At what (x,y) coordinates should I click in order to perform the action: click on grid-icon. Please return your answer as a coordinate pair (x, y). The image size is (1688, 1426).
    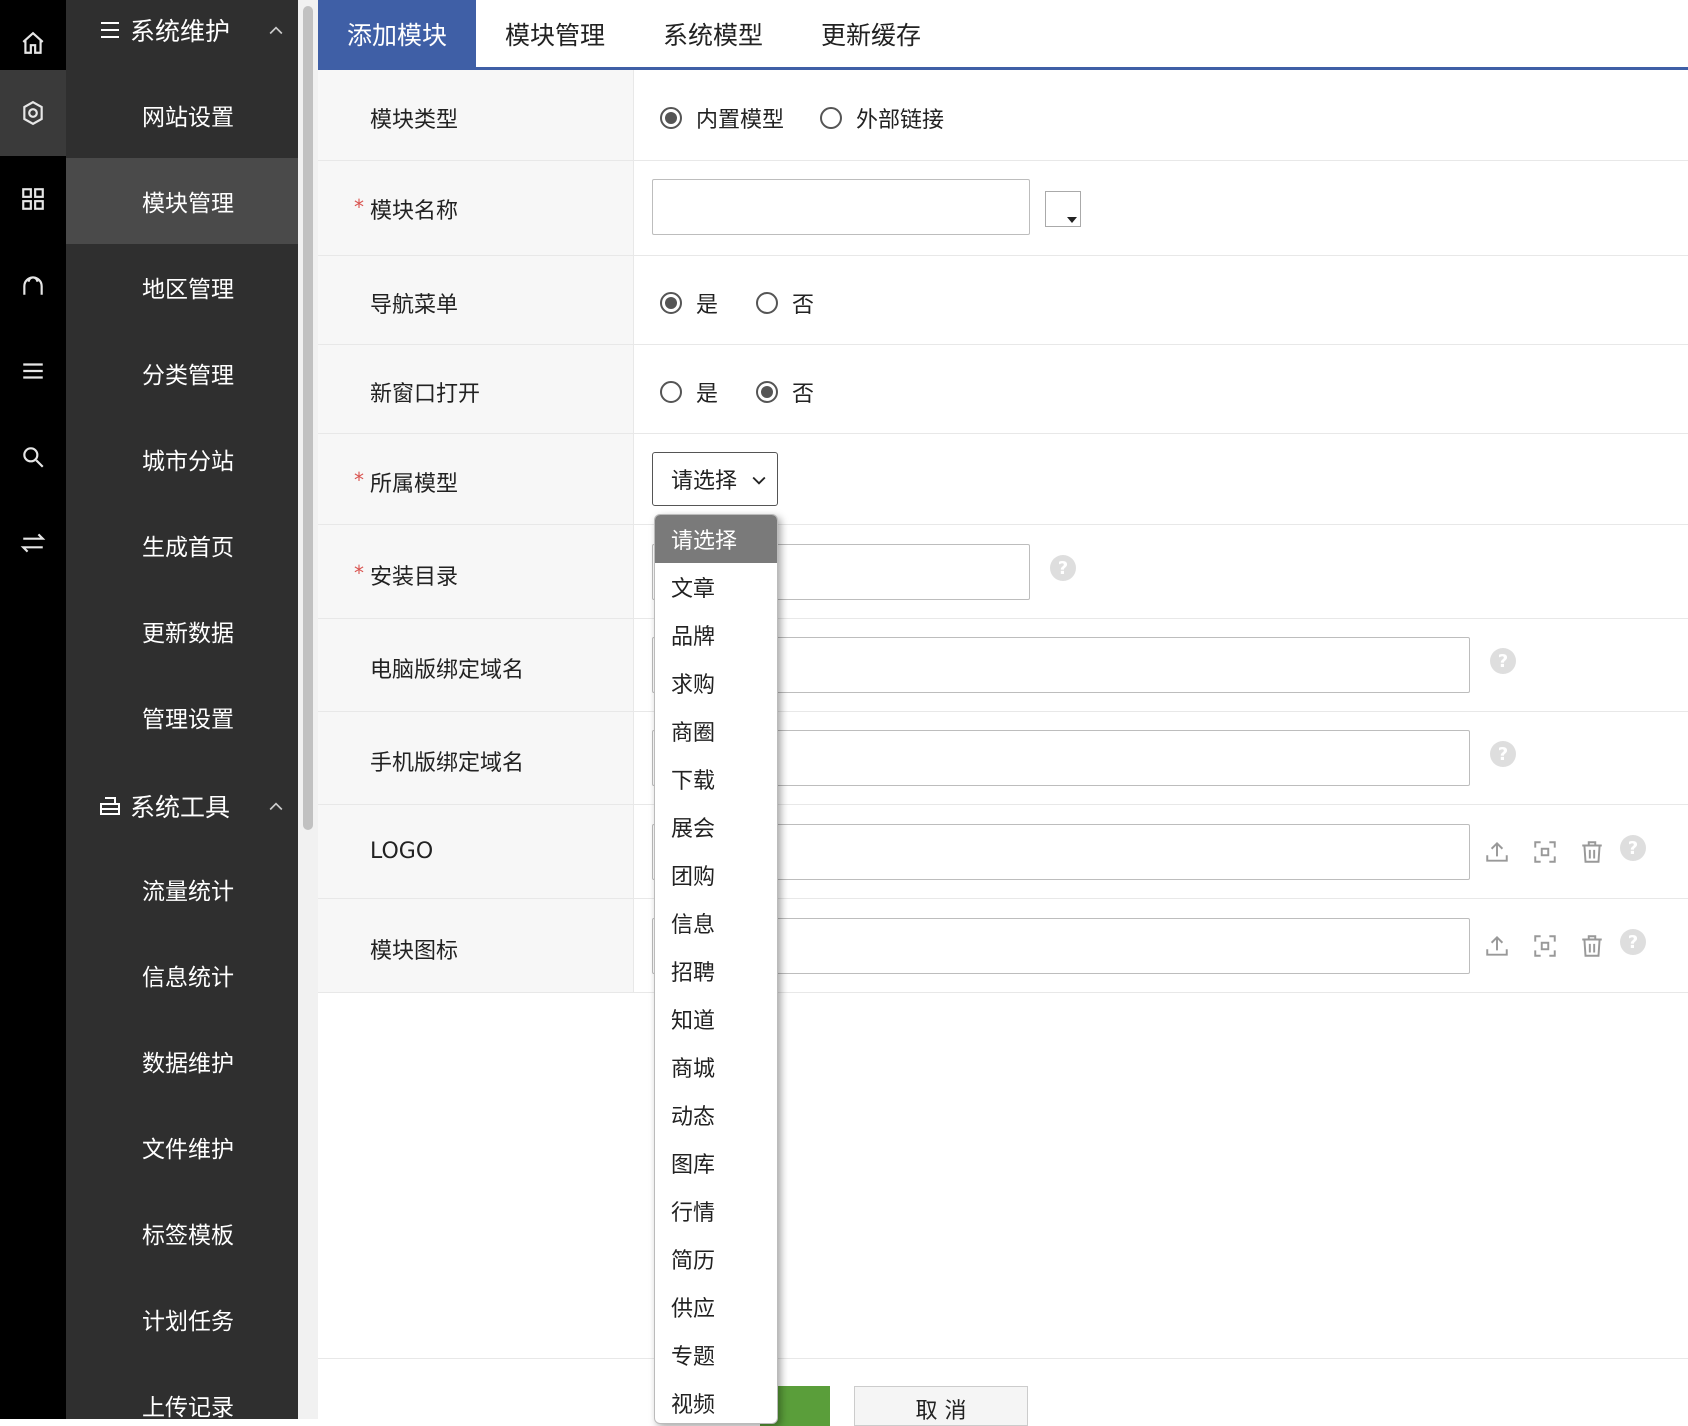
    Looking at the image, I should click on (33, 199).